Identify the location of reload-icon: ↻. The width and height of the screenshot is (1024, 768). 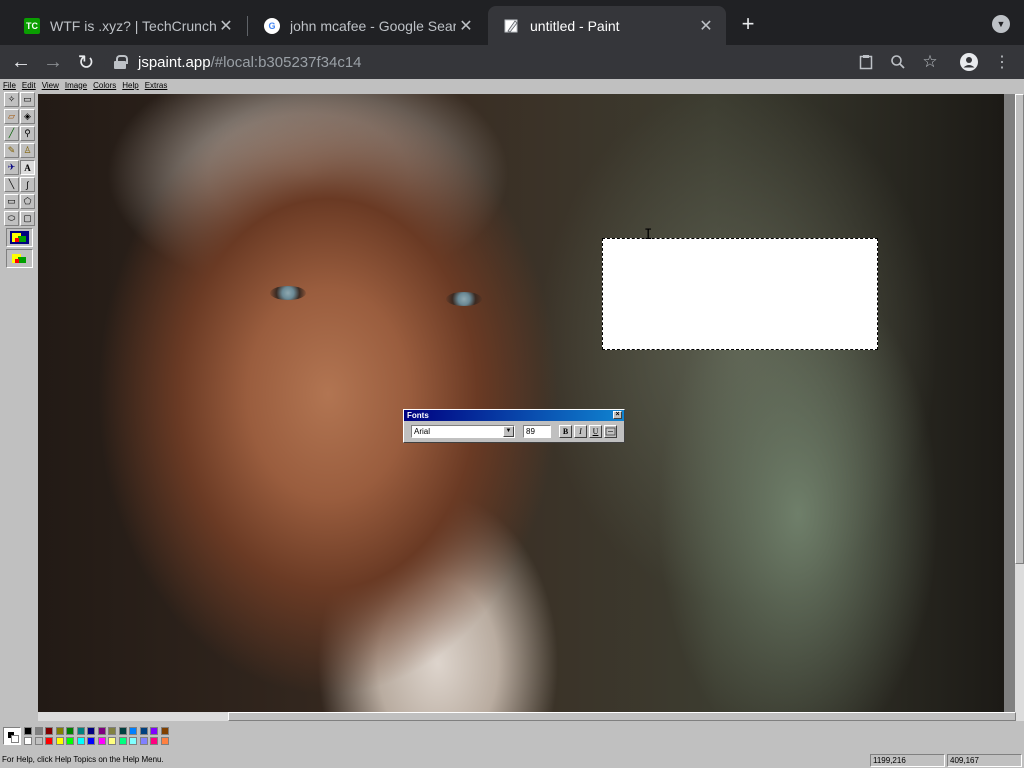
(86, 62).